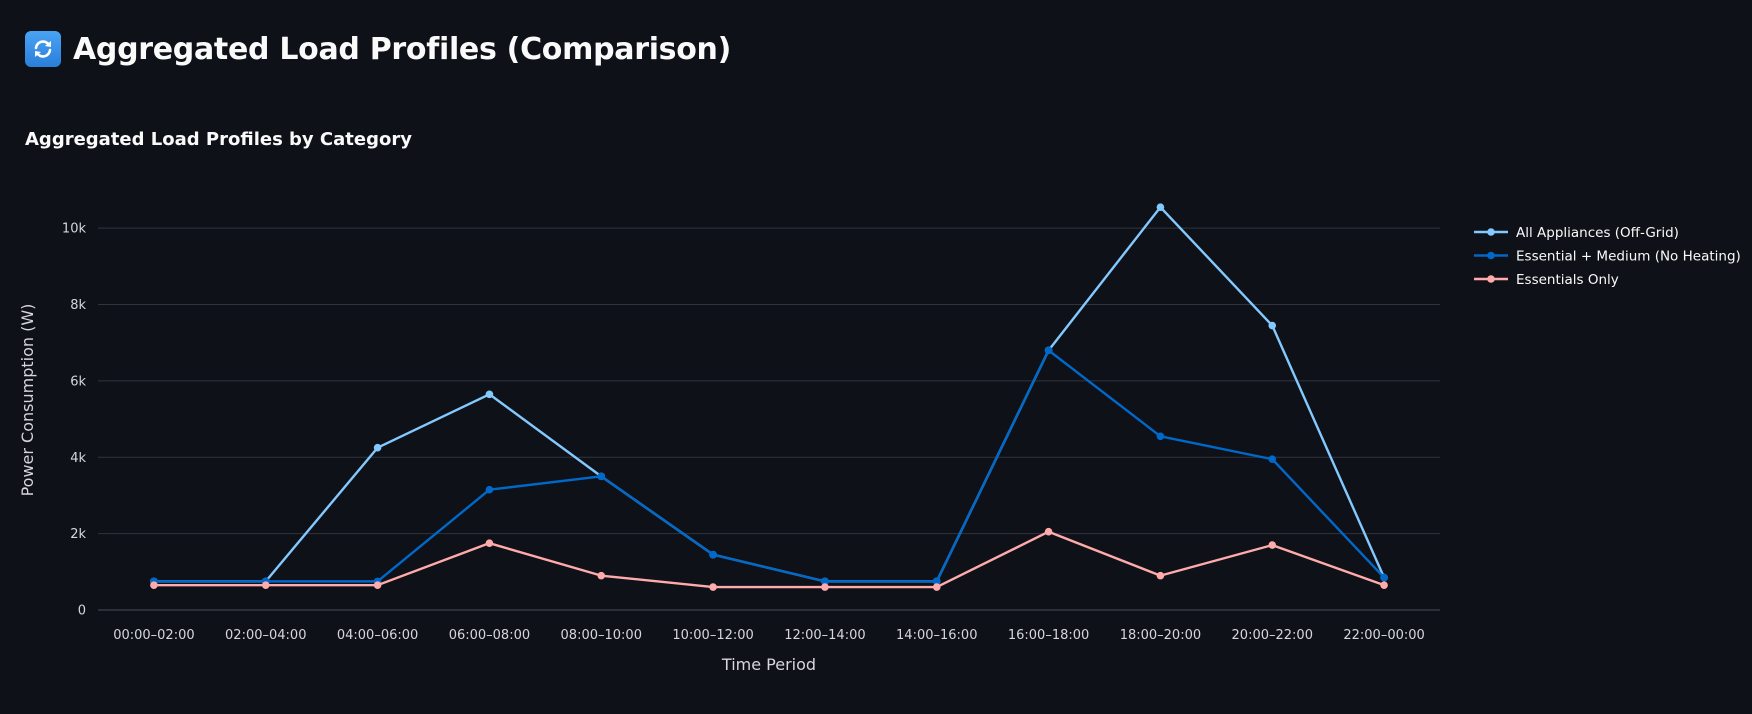  I want to click on legend-label: All Appliances (Off-Grid), so click(1597, 233).